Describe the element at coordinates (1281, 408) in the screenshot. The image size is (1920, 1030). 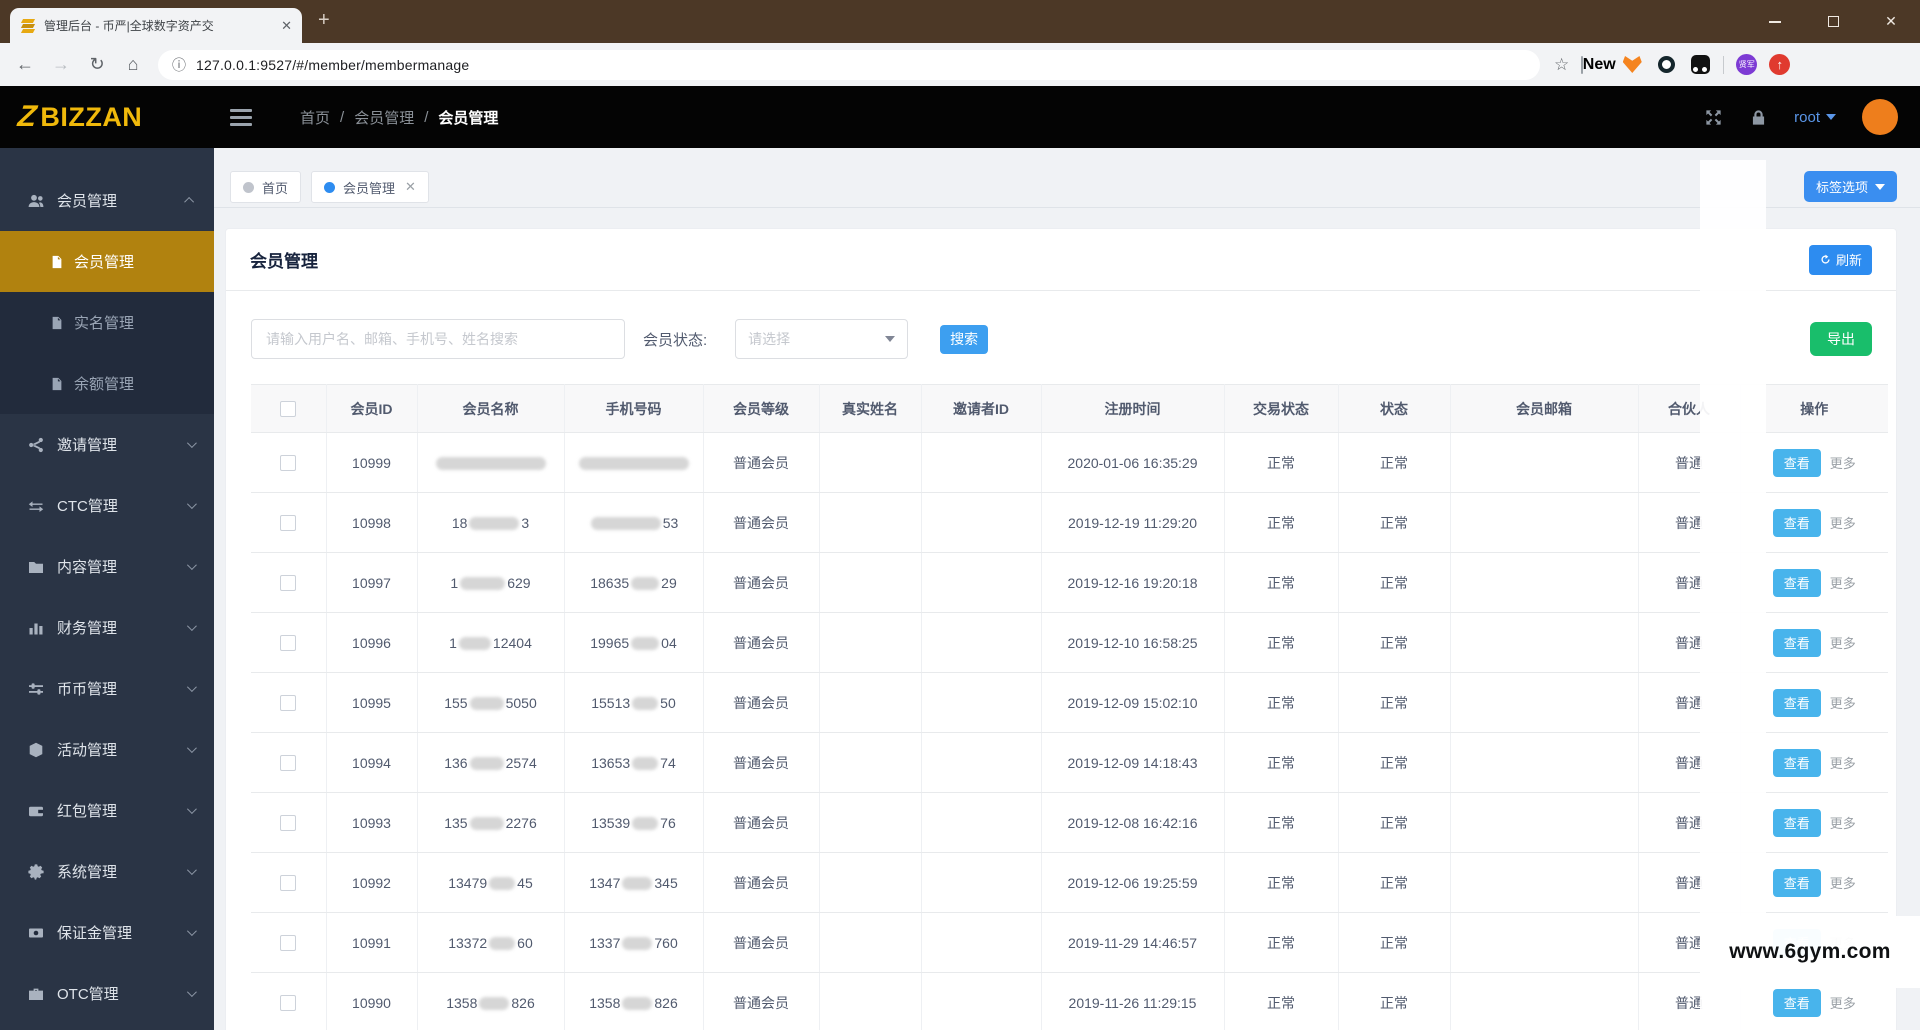
I see `column-header-trade: 交易状态` at that location.